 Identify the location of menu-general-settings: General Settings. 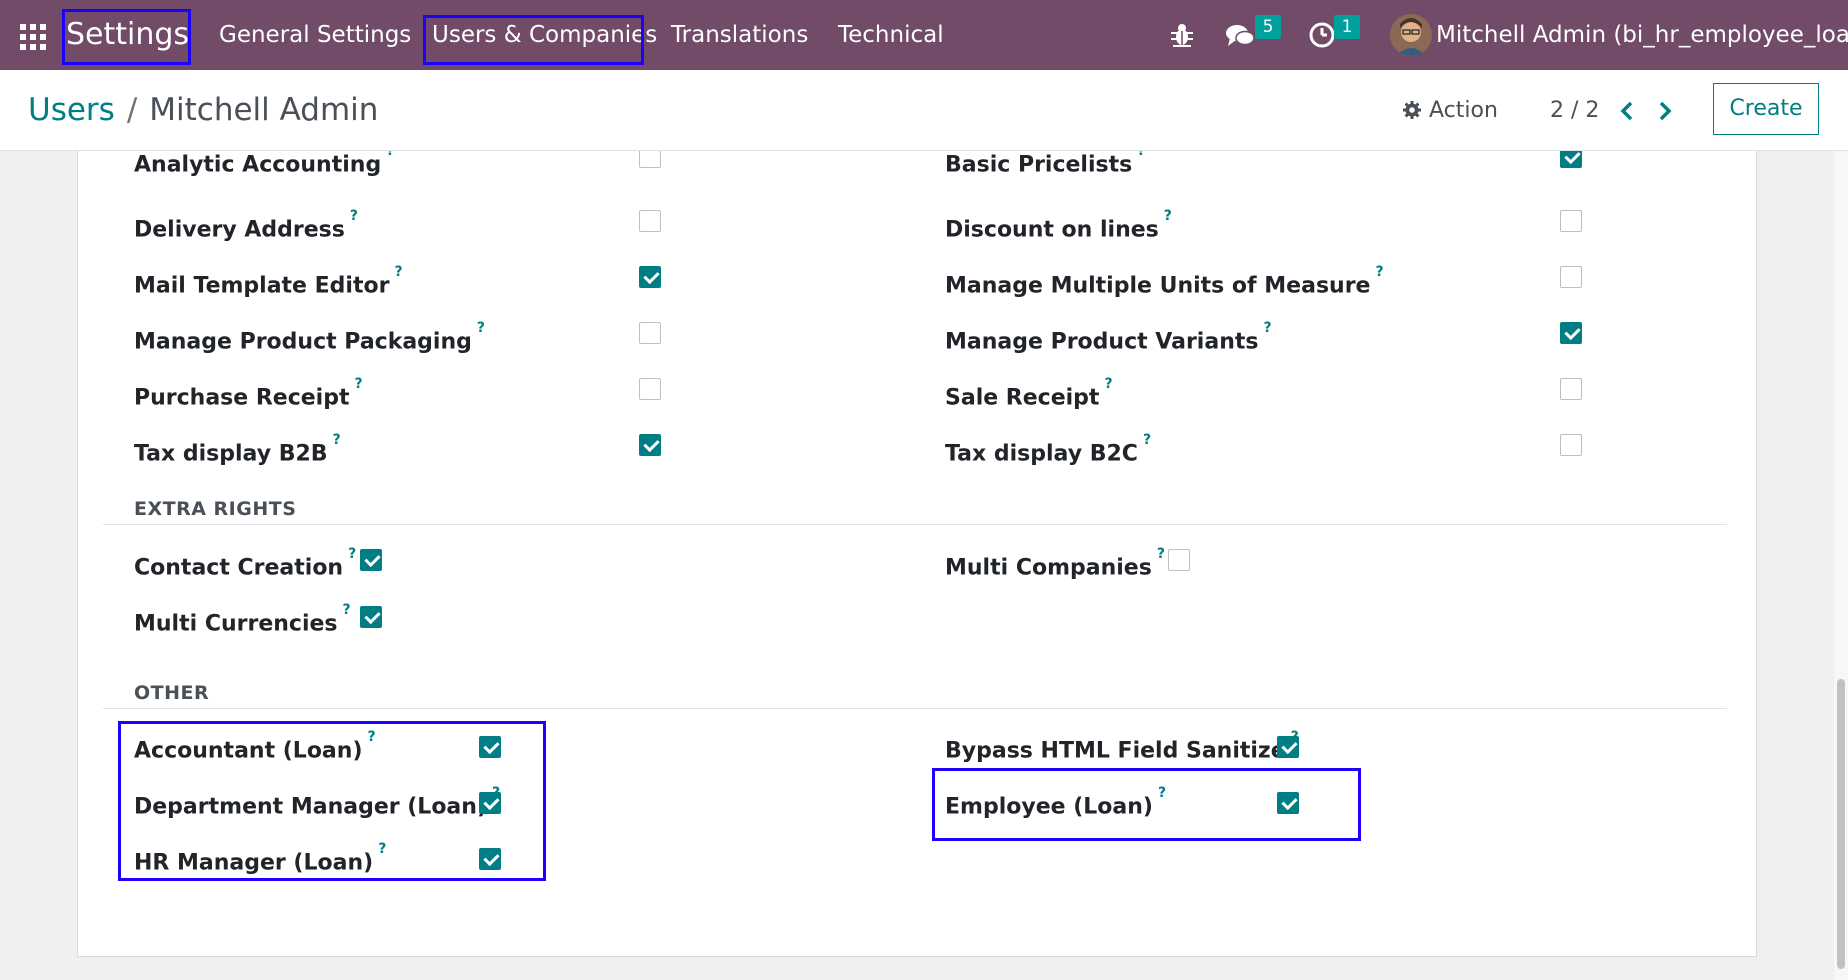
(315, 35).